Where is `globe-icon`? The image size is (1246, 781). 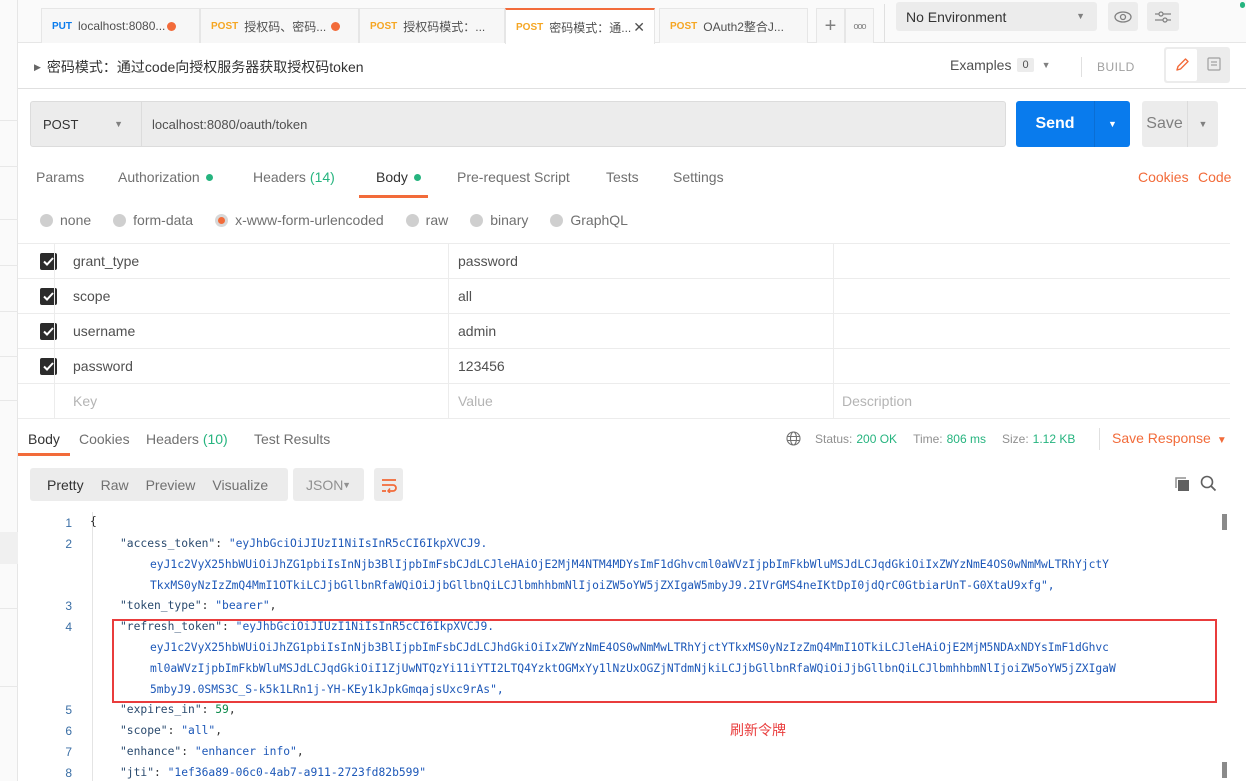 globe-icon is located at coordinates (793, 438).